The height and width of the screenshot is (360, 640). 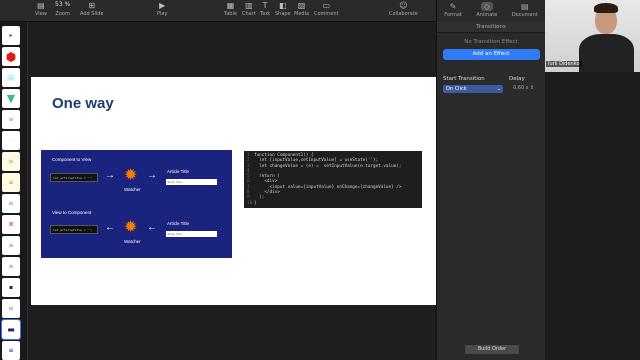 What do you see at coordinates (11, 224) in the screenshot?
I see `slide-thumbnail: ≣` at bounding box center [11, 224].